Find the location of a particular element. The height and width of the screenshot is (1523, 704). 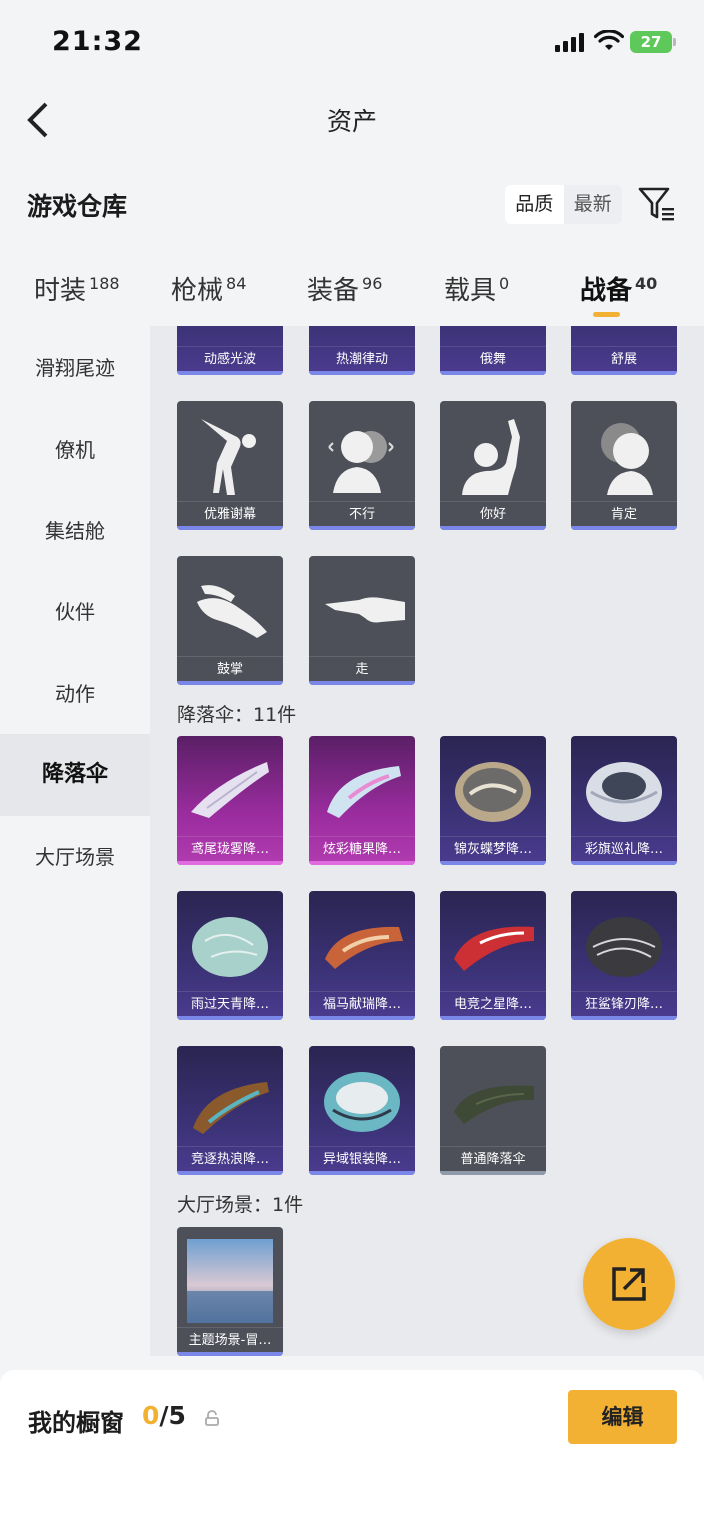

item-label: 动感光波 is located at coordinates (230, 358).